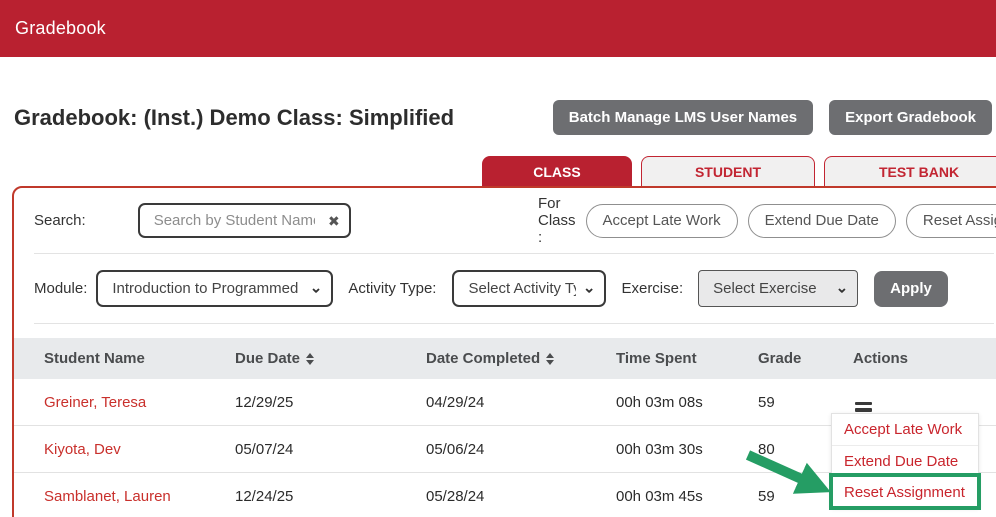  What do you see at coordinates (652, 288) in the screenshot?
I see `exercise-label: Exercise:` at bounding box center [652, 288].